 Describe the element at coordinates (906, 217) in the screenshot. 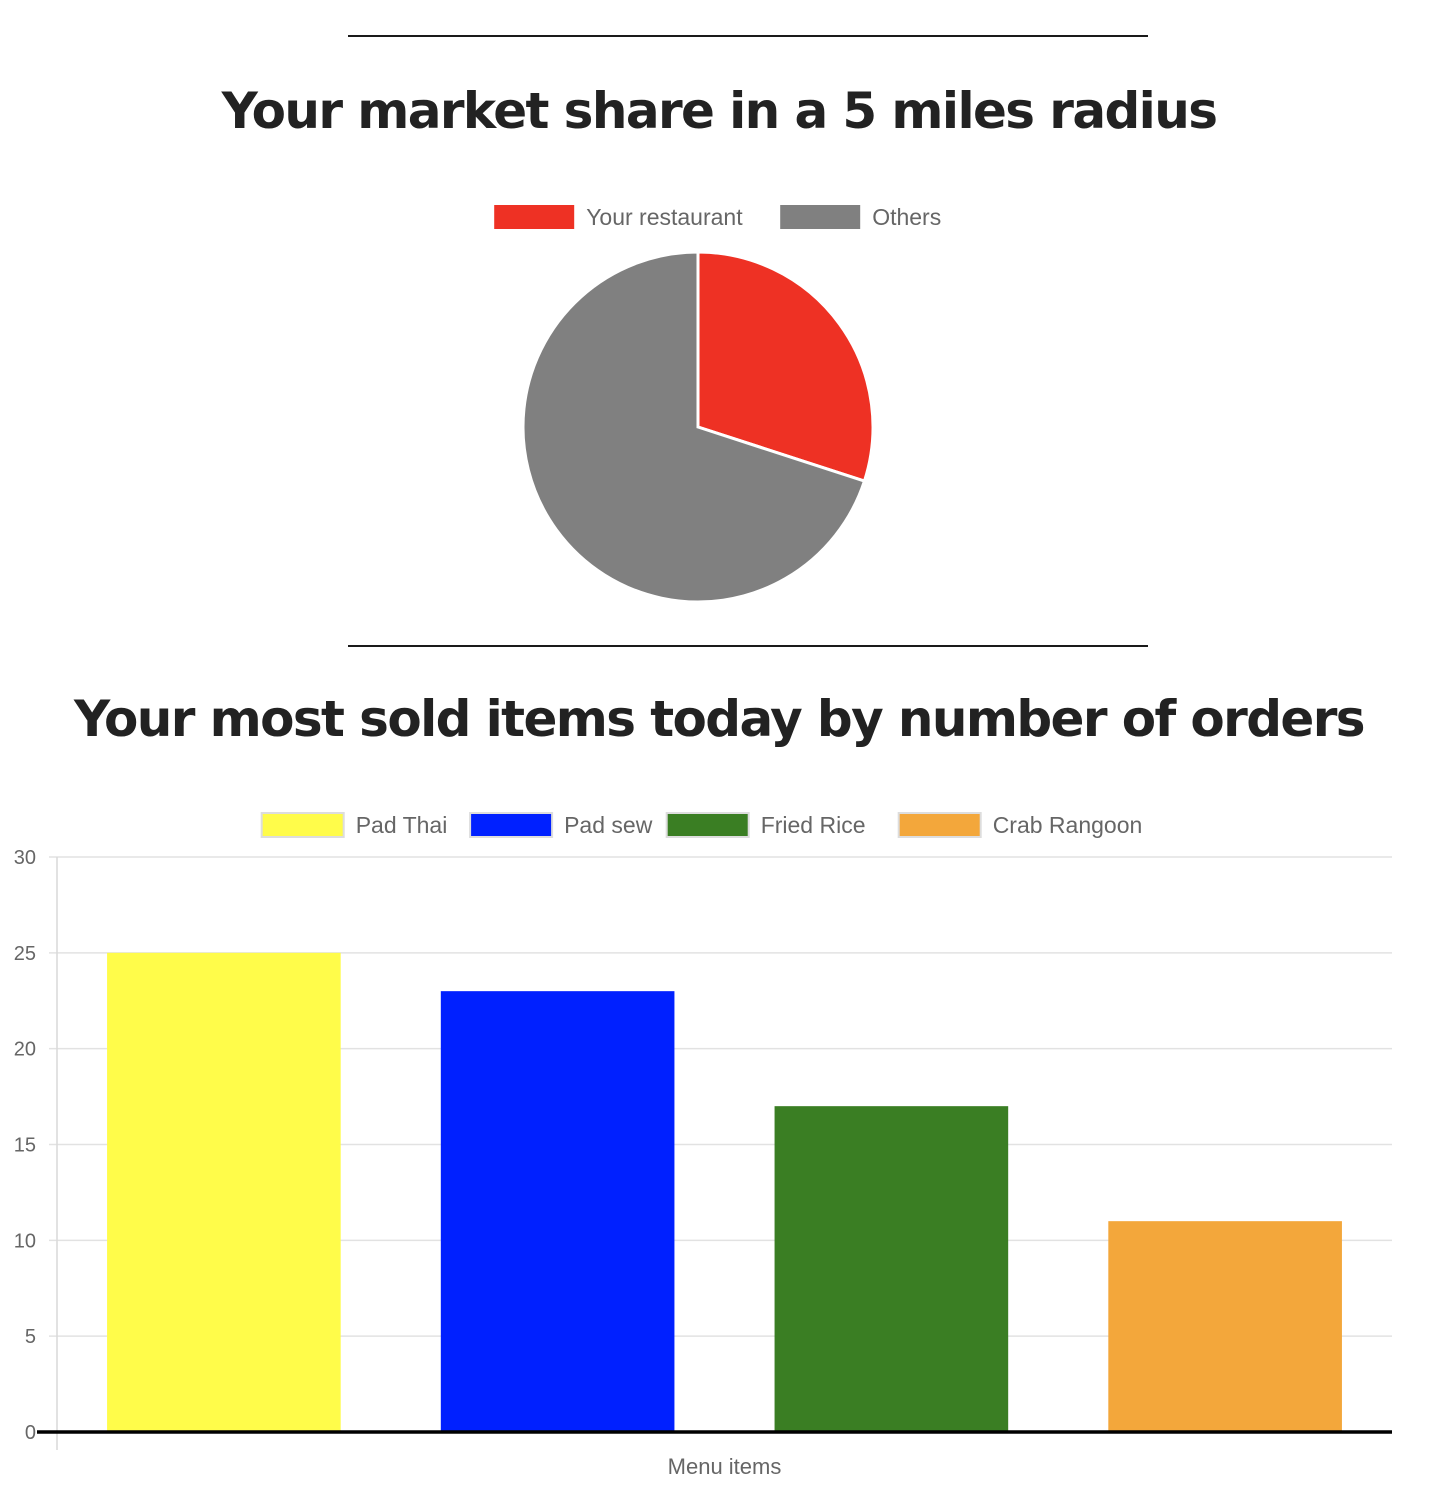

I see `pie-legend-label-others: Others` at that location.